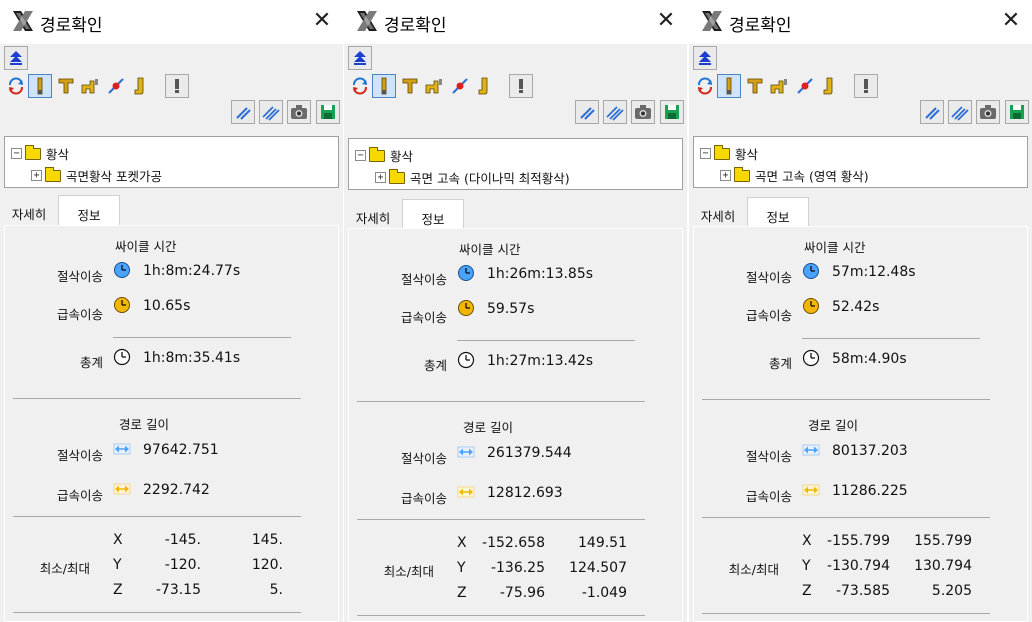 The width and height of the screenshot is (1032, 622). Describe the element at coordinates (118, 590) in the screenshot. I see `axis-z-label: Z` at that location.